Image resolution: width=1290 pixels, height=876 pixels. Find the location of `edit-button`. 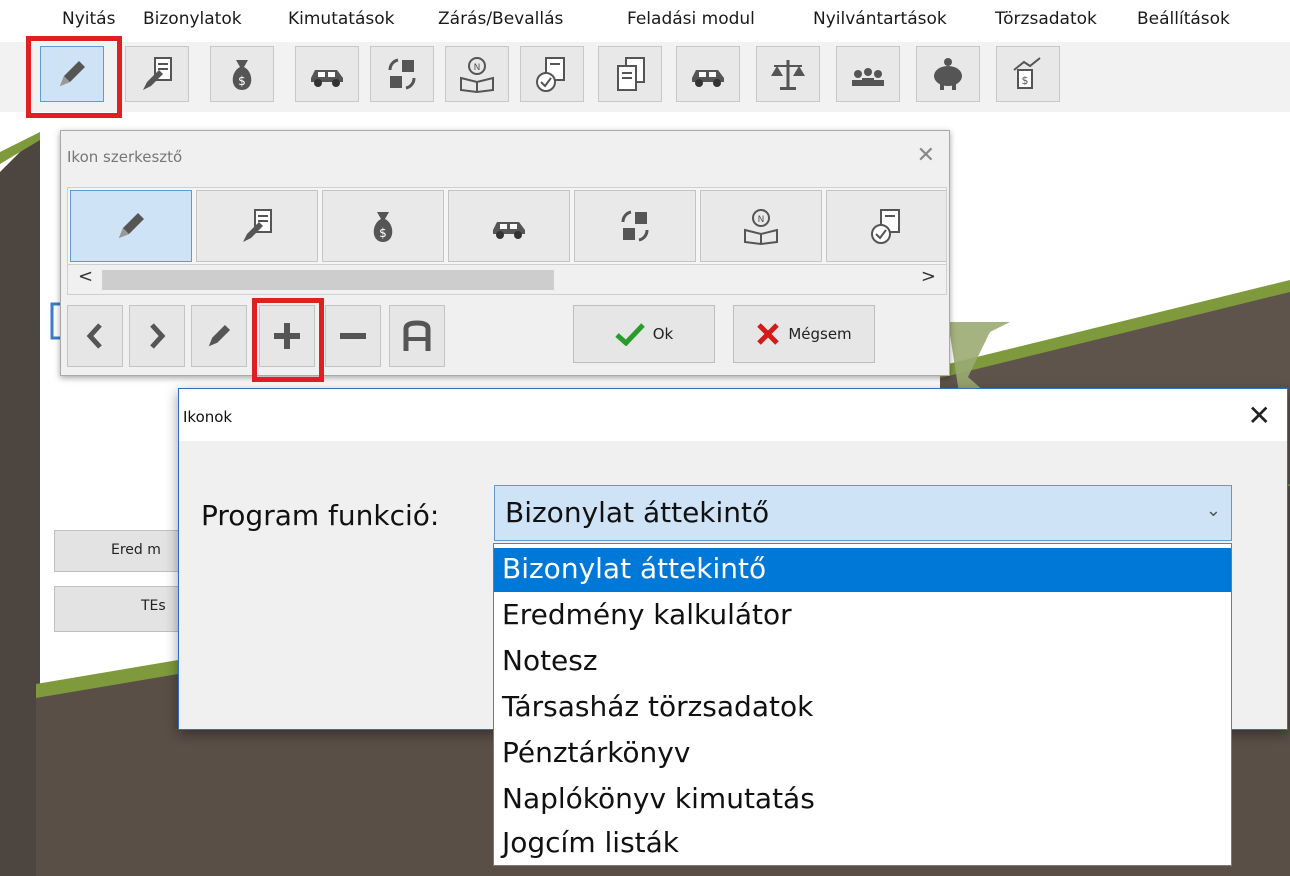

edit-button is located at coordinates (219, 336).